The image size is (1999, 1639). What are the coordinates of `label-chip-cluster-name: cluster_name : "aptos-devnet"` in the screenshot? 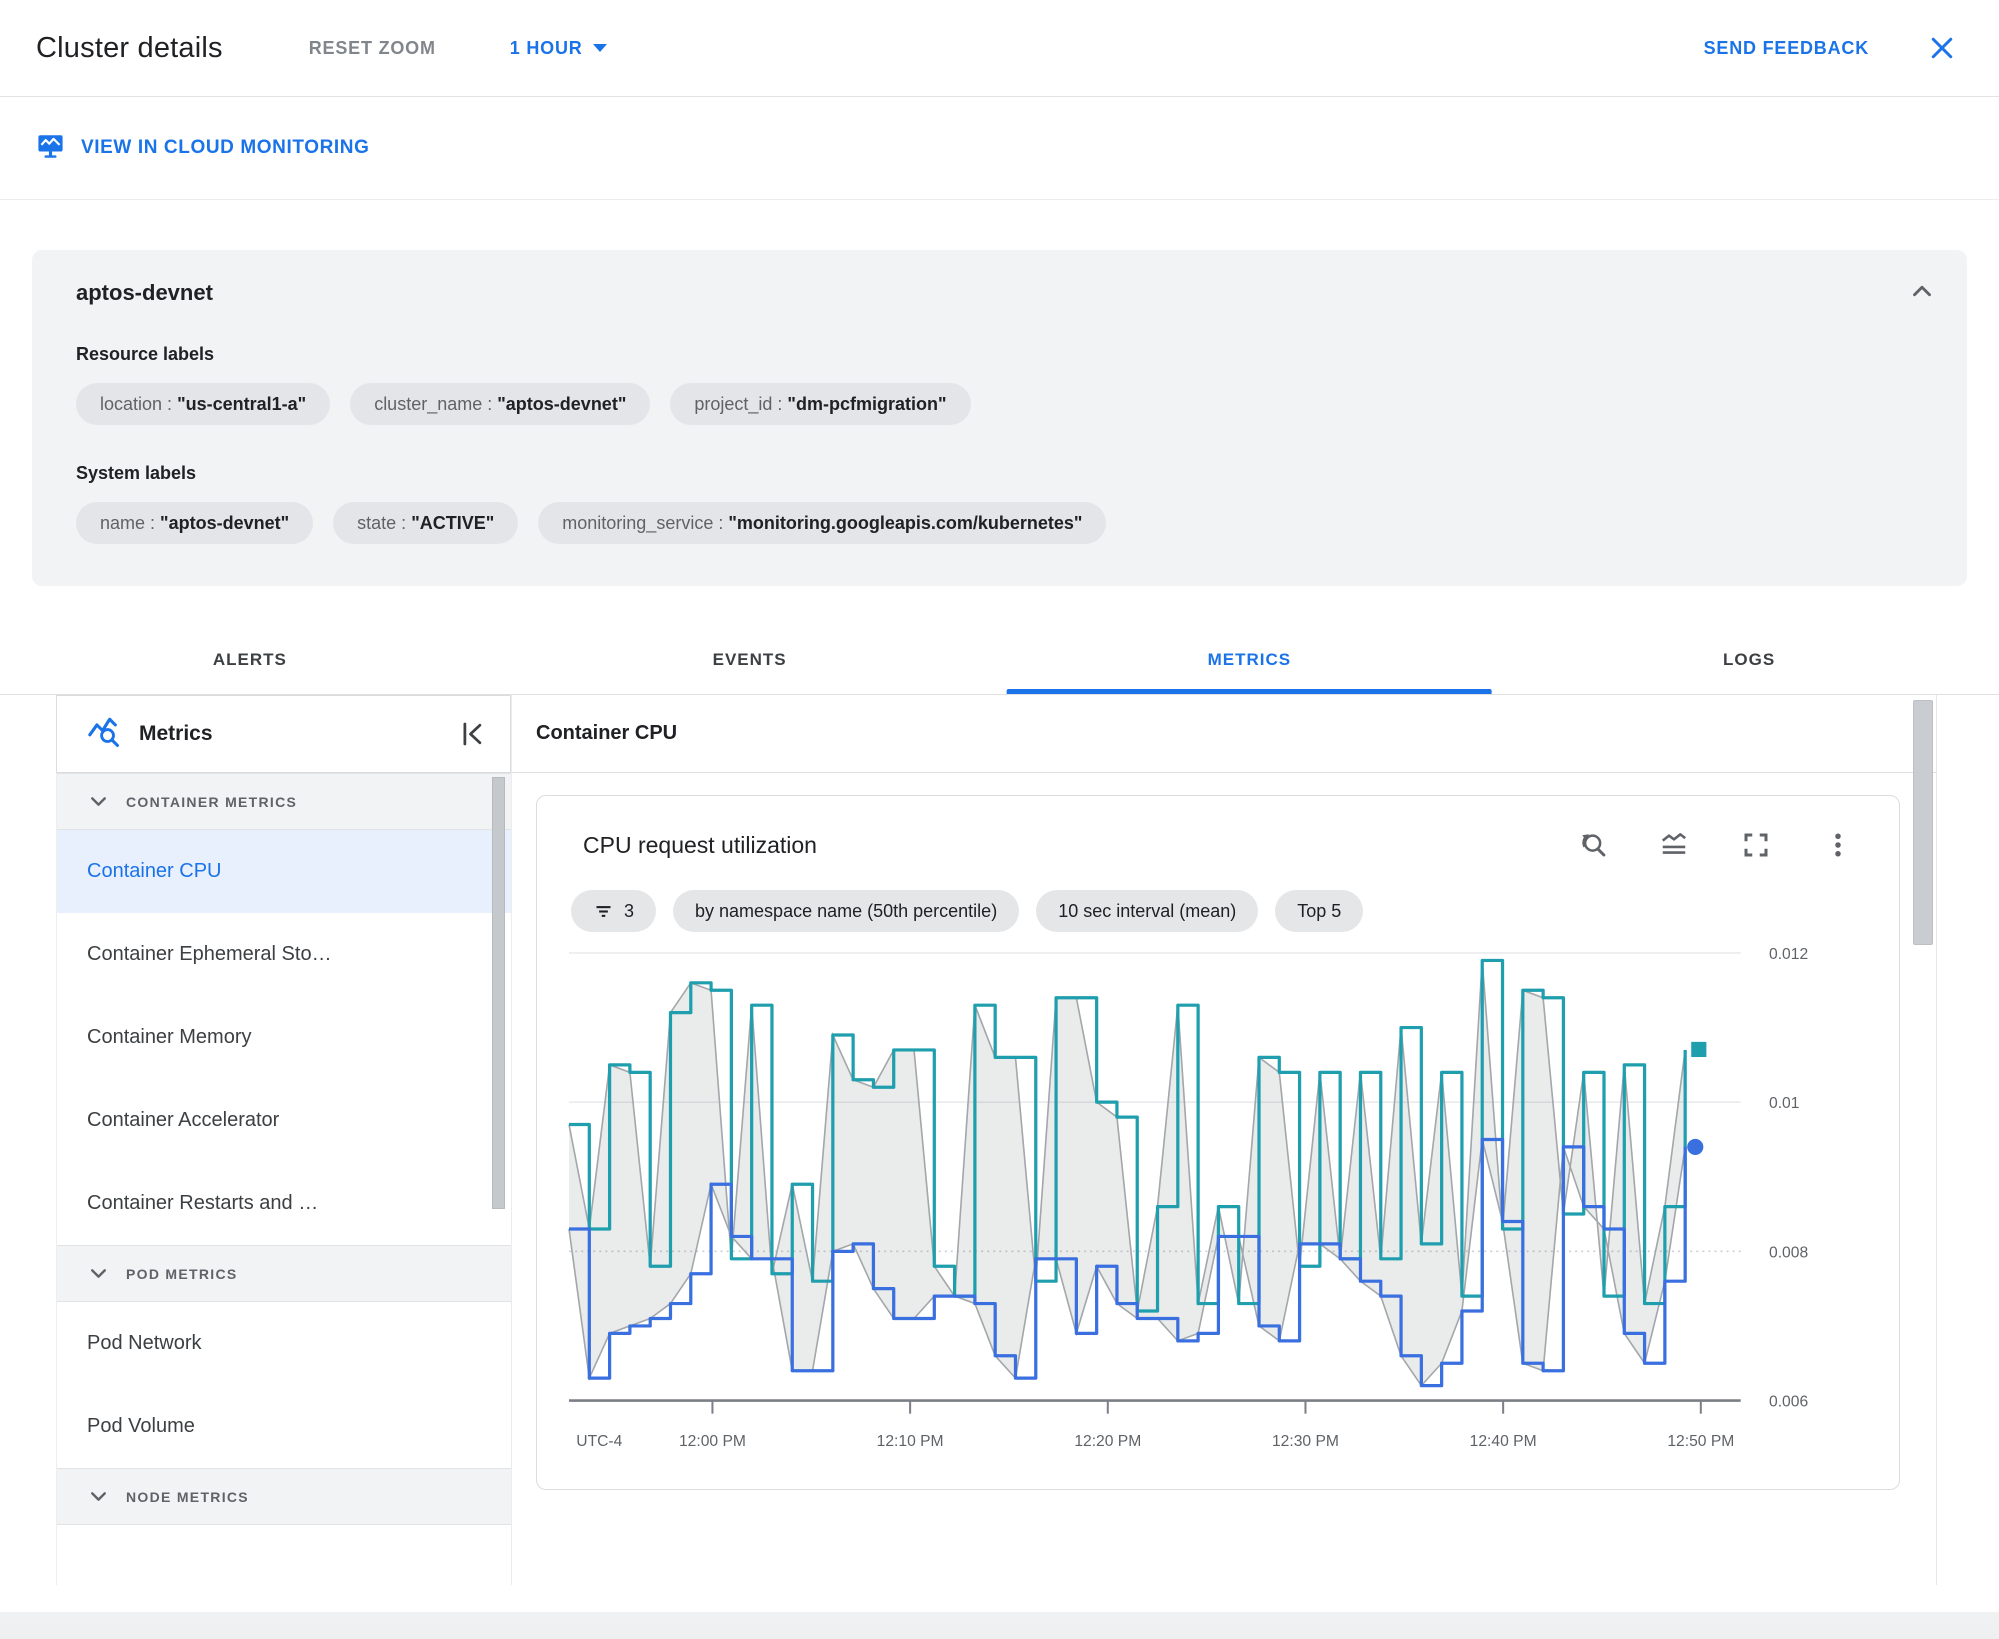 It's located at (500, 404).